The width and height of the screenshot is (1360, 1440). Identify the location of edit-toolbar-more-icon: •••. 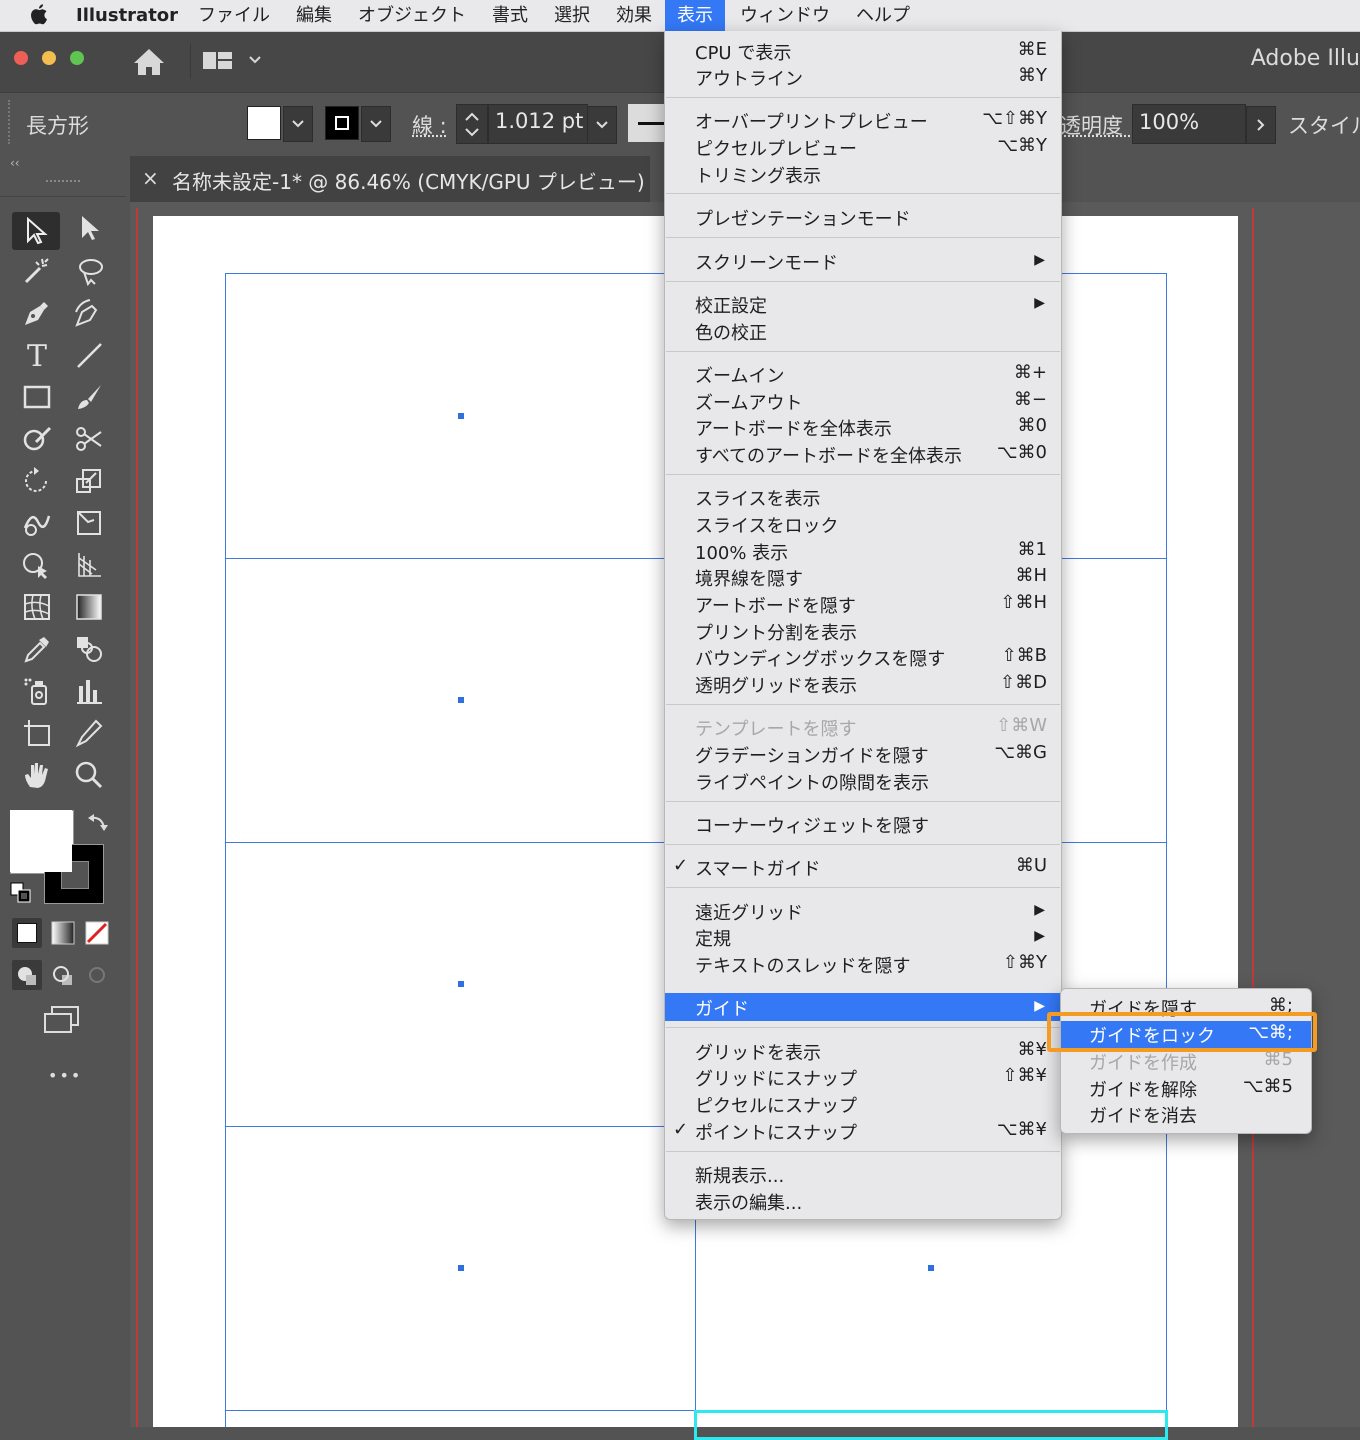
(65, 1075).